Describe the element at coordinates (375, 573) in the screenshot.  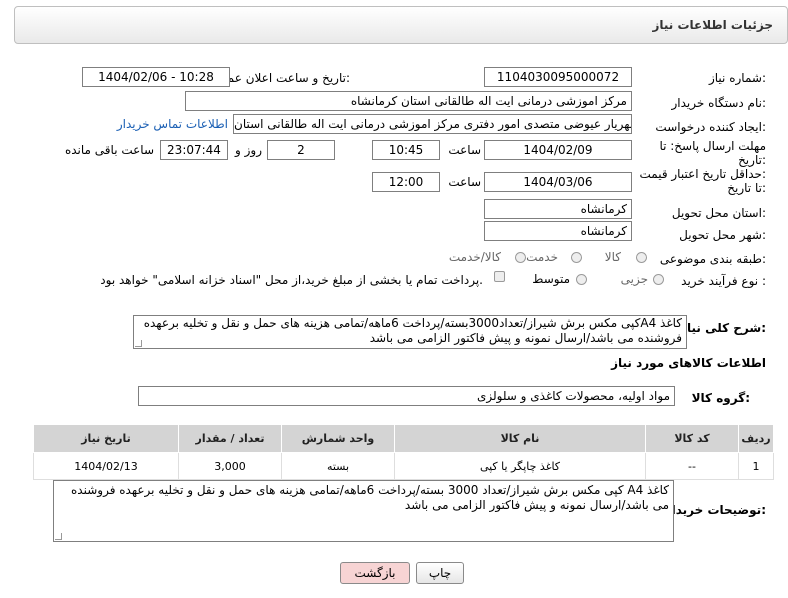
I see `back-button: بازگشت` at that location.